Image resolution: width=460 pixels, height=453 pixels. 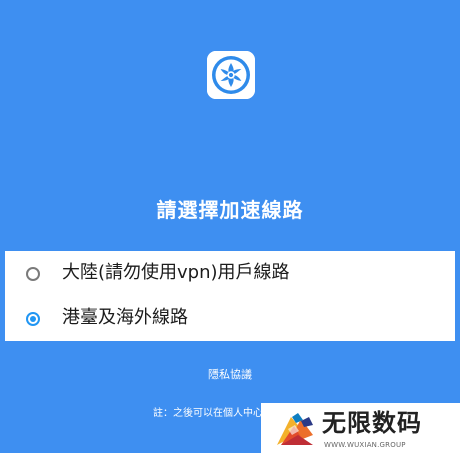 I want to click on watermark-subtitle: WWW.WUXIAN.GROUP, so click(x=365, y=445).